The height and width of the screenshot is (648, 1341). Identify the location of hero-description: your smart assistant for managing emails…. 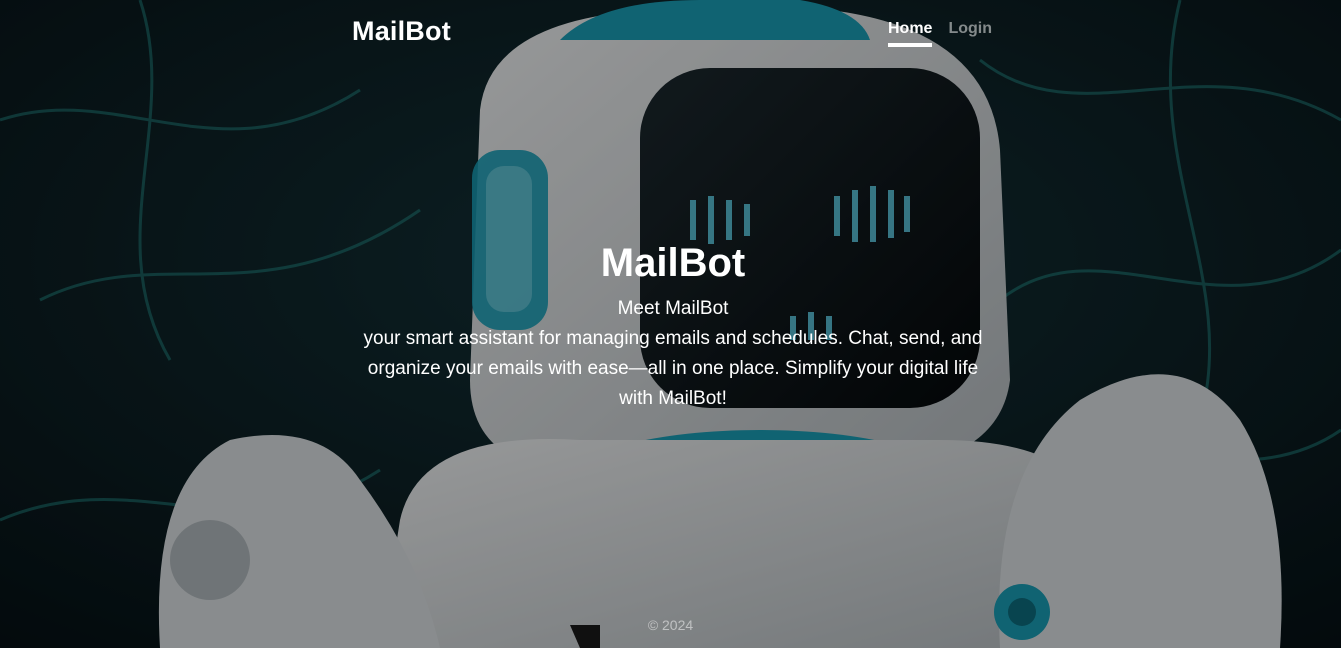
(673, 368).